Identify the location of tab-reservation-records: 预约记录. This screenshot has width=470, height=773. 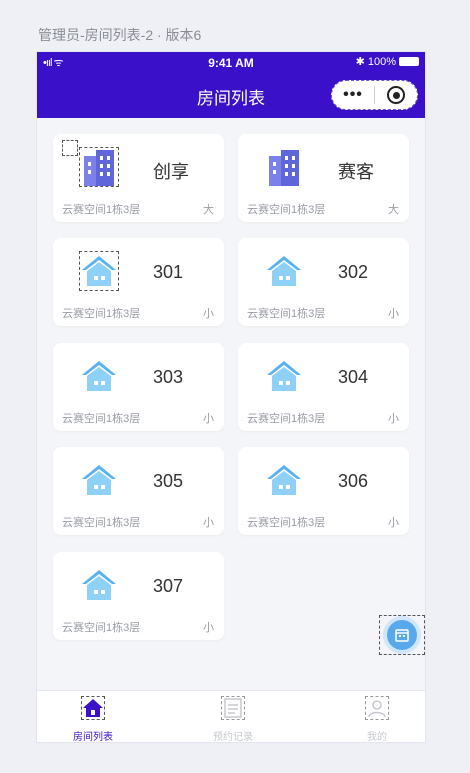
(233, 719).